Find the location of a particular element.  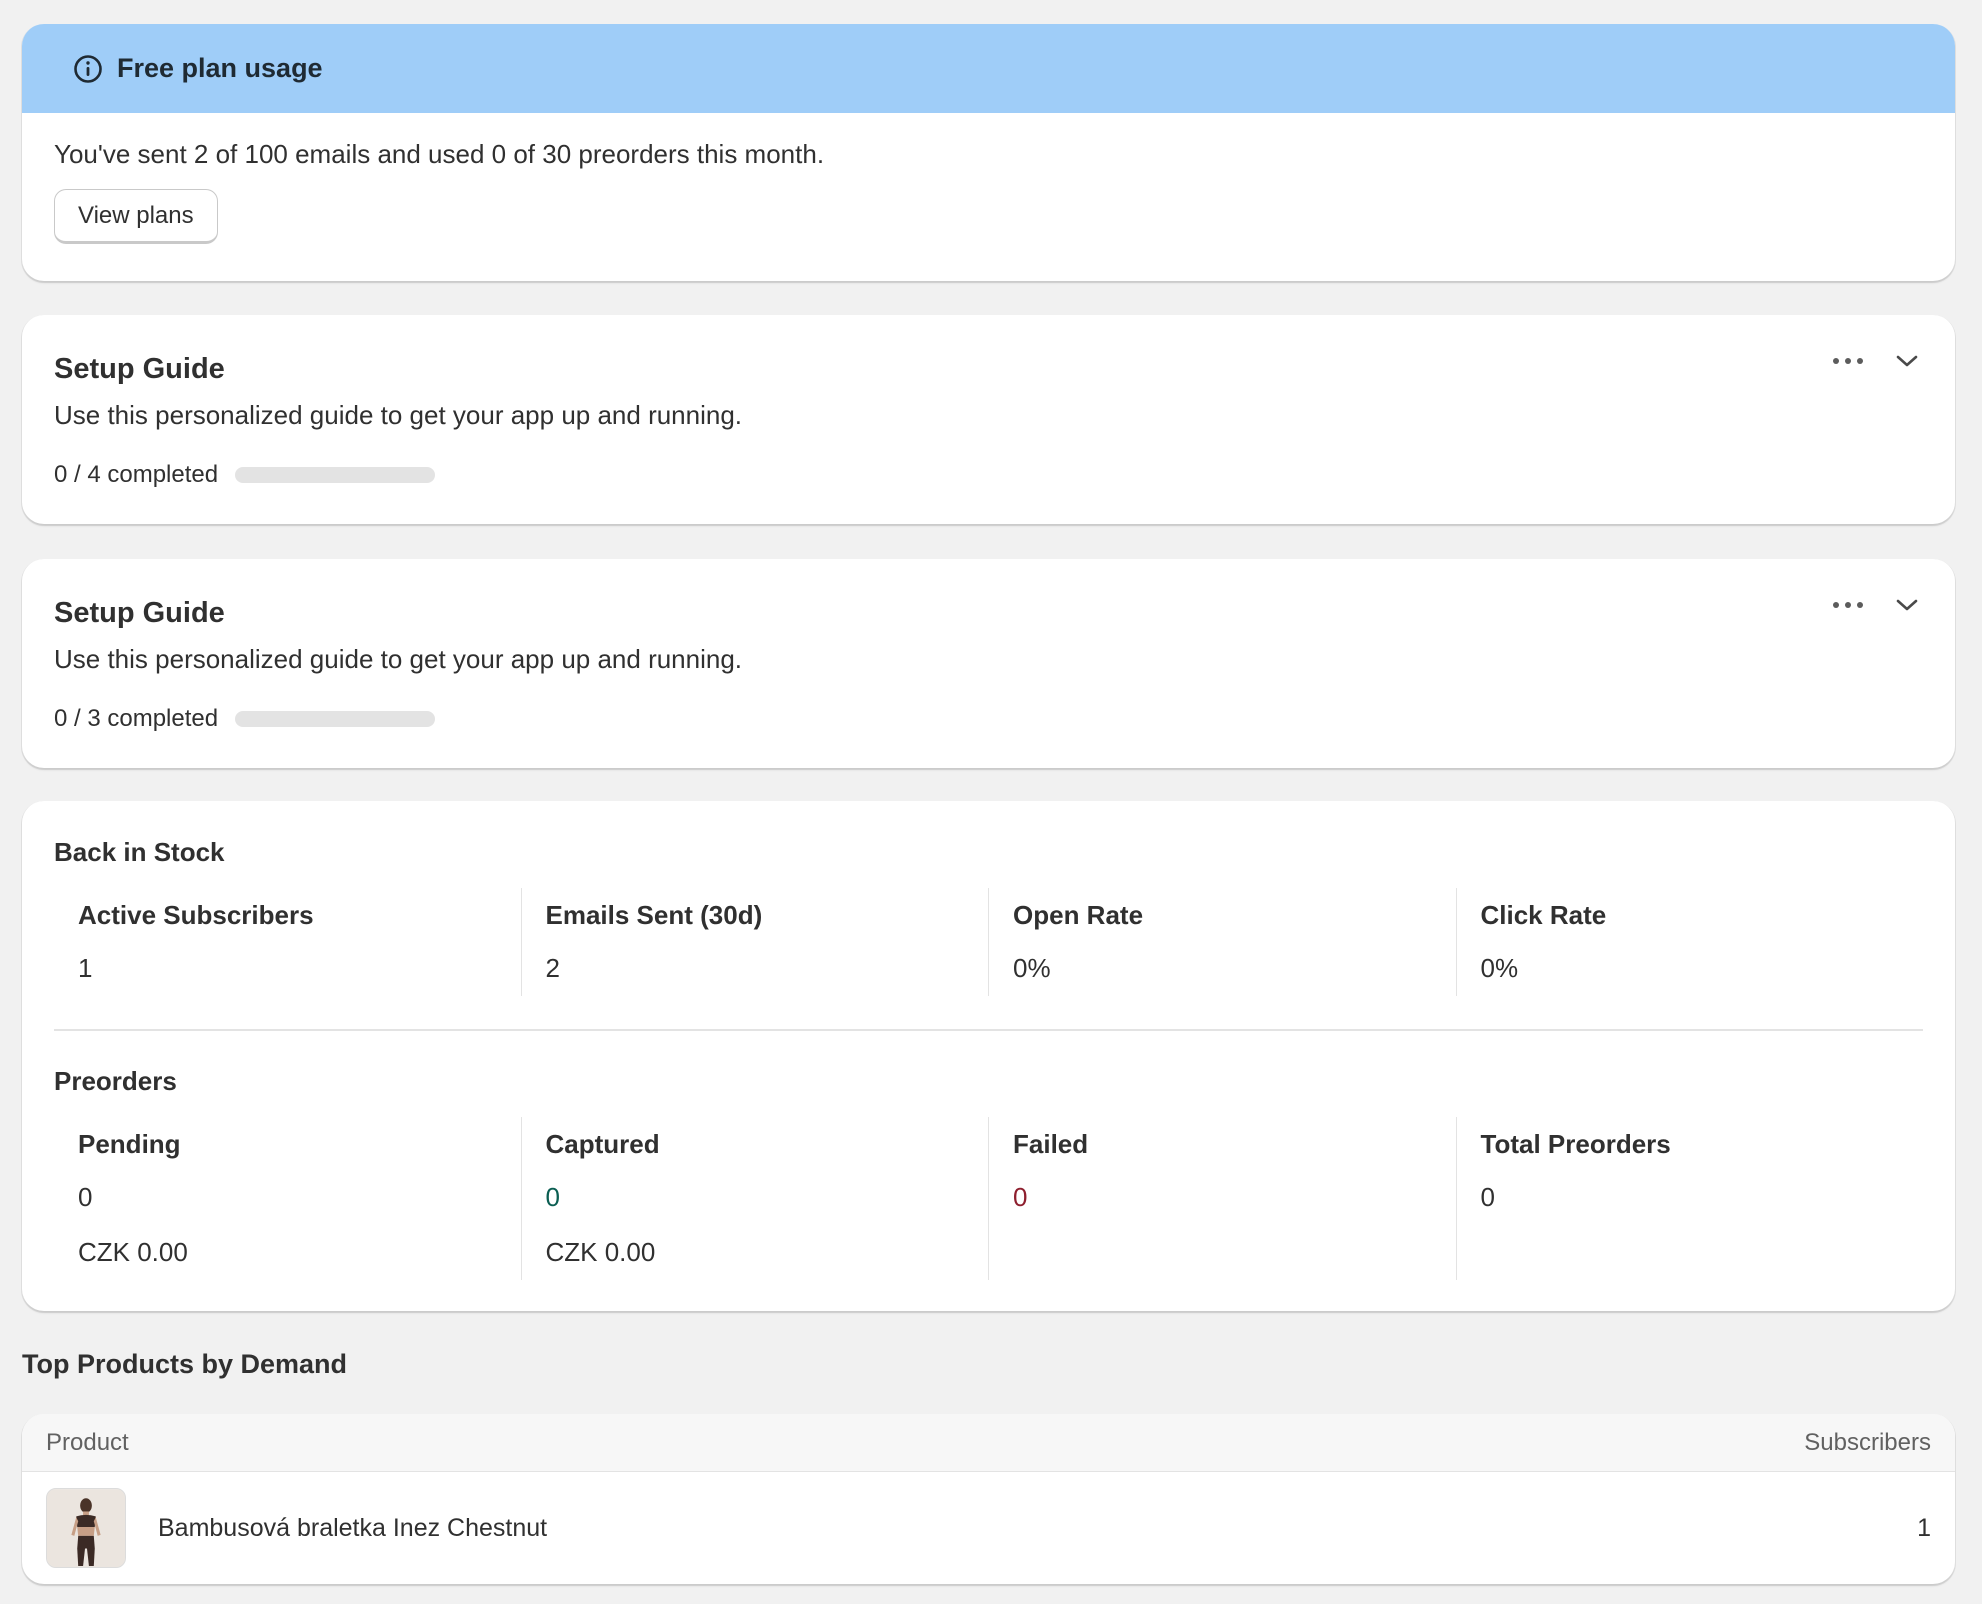

metric-emails-sent: Emails Sent (30d) 2 is located at coordinates (754, 942).